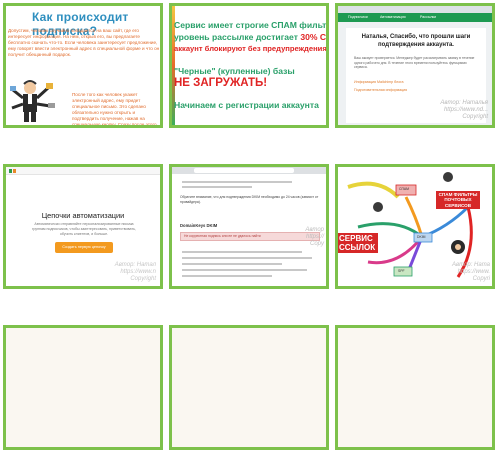 The height and width of the screenshot is (450, 500). I want to click on top-nav: Подписчики Автоматизация Рассылки, so click(415, 17).